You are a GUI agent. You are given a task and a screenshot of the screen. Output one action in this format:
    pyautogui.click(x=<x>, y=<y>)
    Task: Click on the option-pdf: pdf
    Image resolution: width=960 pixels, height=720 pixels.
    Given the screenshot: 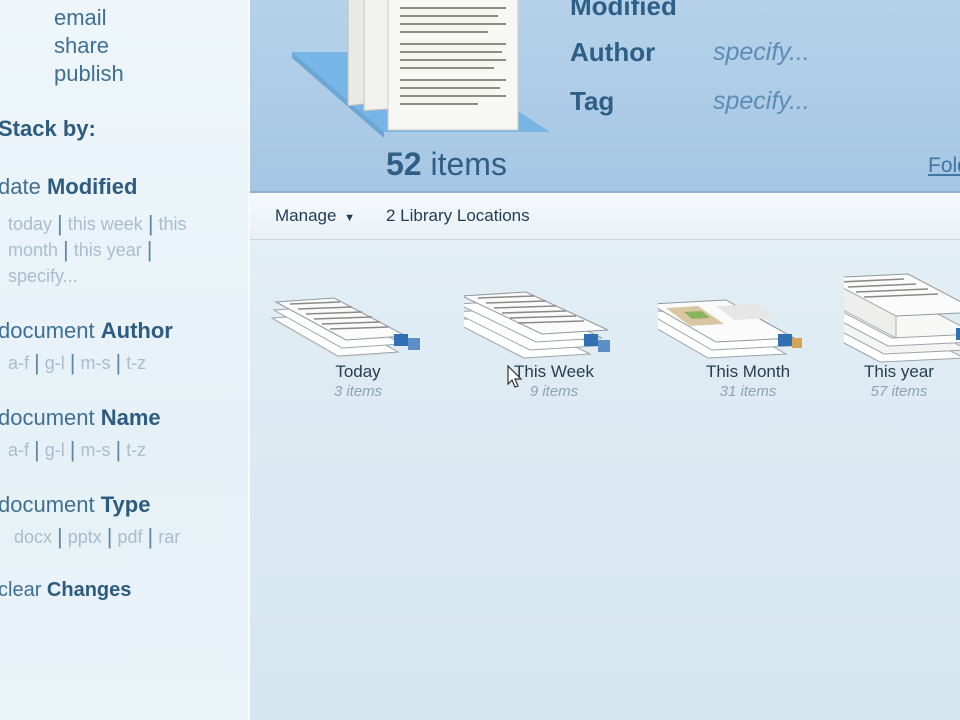 What is the action you would take?
    pyautogui.click(x=130, y=537)
    